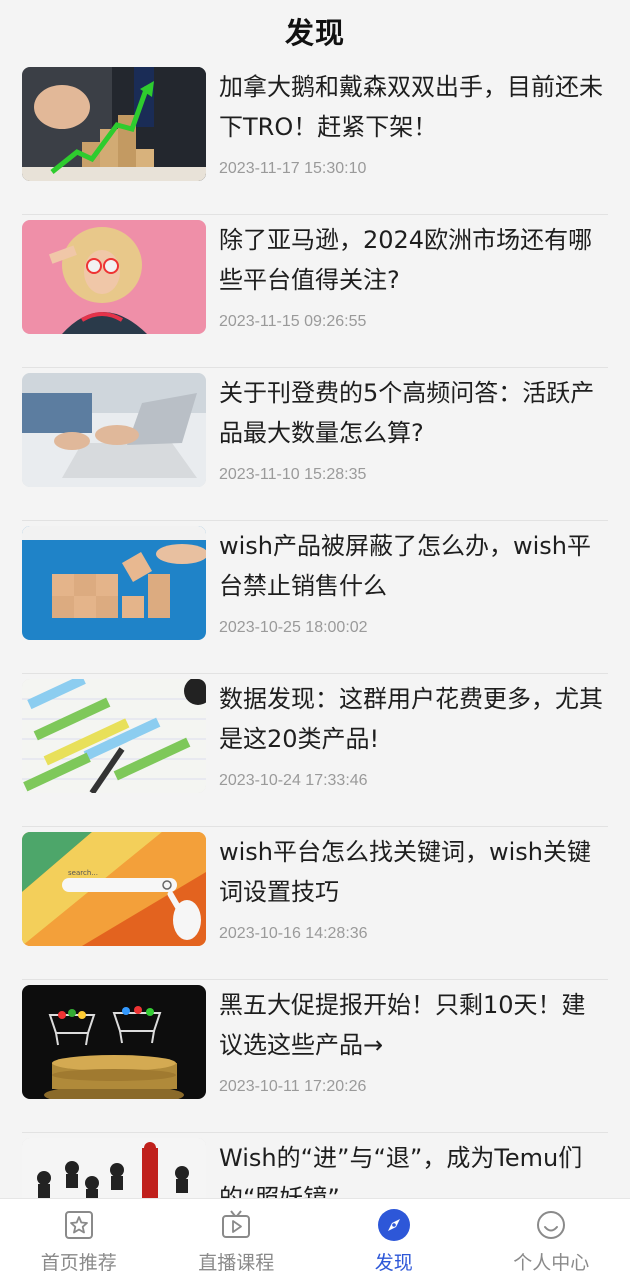 Image resolution: width=630 pixels, height=1280 pixels. What do you see at coordinates (293, 321) in the screenshot?
I see `article-date: 2023-11-15 09:26:55` at bounding box center [293, 321].